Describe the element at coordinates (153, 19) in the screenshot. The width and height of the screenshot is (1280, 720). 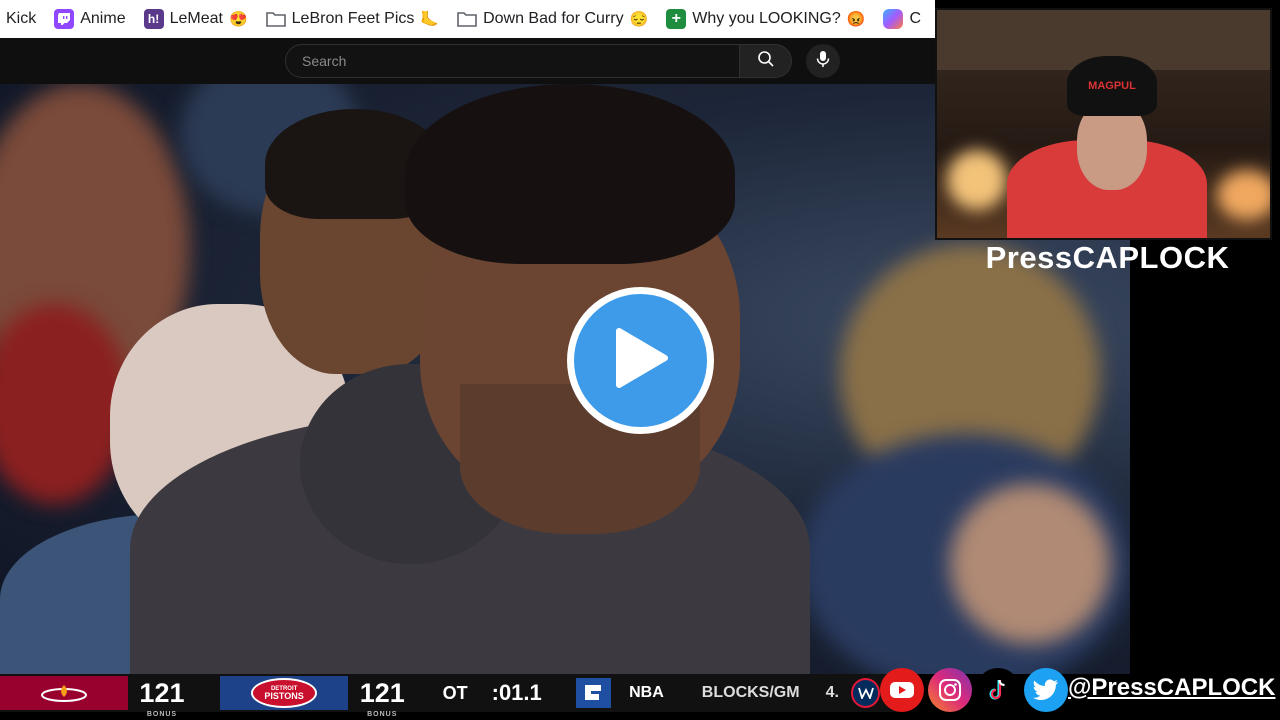
I see `h-icon: h!` at that location.